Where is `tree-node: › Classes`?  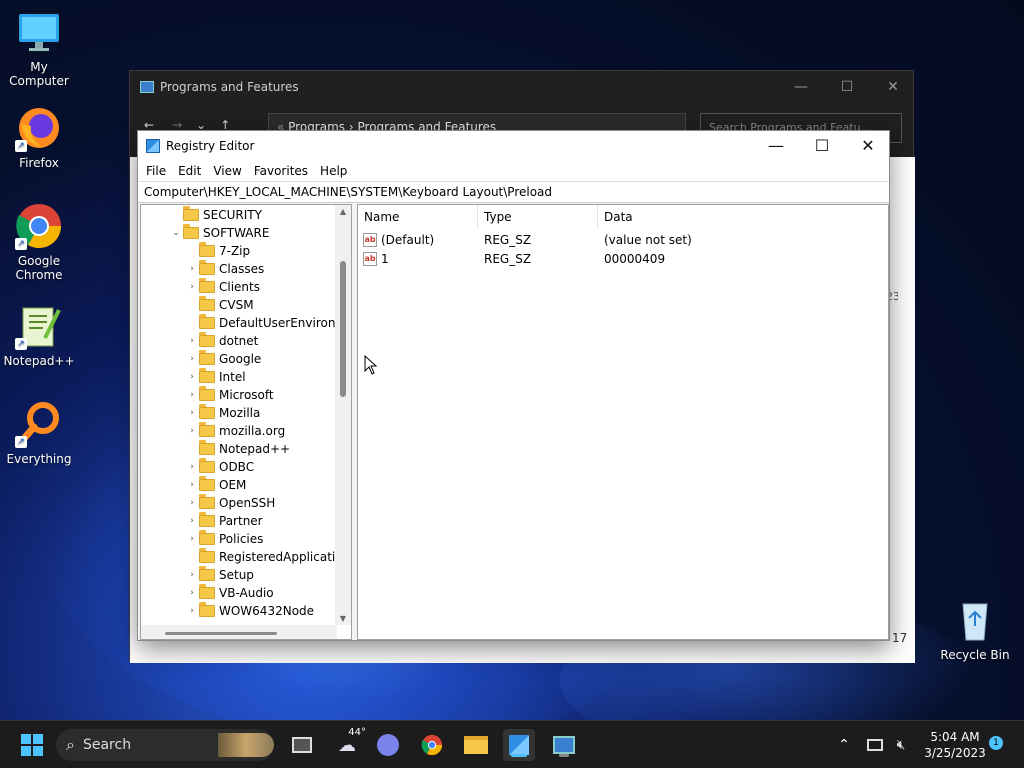
tree-node: › Classes is located at coordinates (225, 269).